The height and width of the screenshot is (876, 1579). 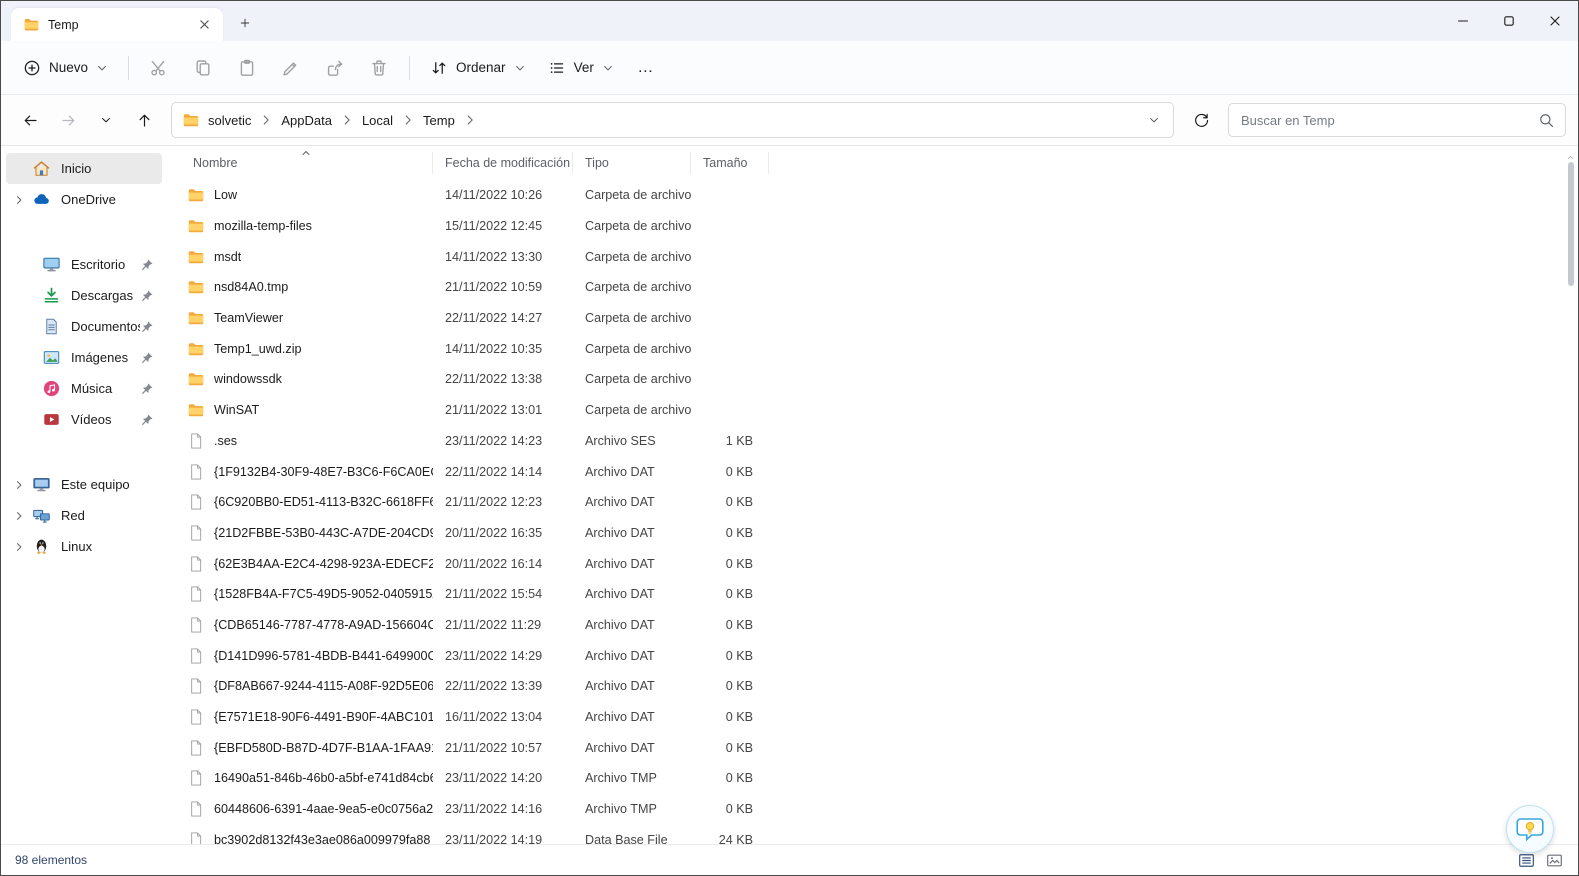 What do you see at coordinates (1201, 120) in the screenshot?
I see `refresh-button` at bounding box center [1201, 120].